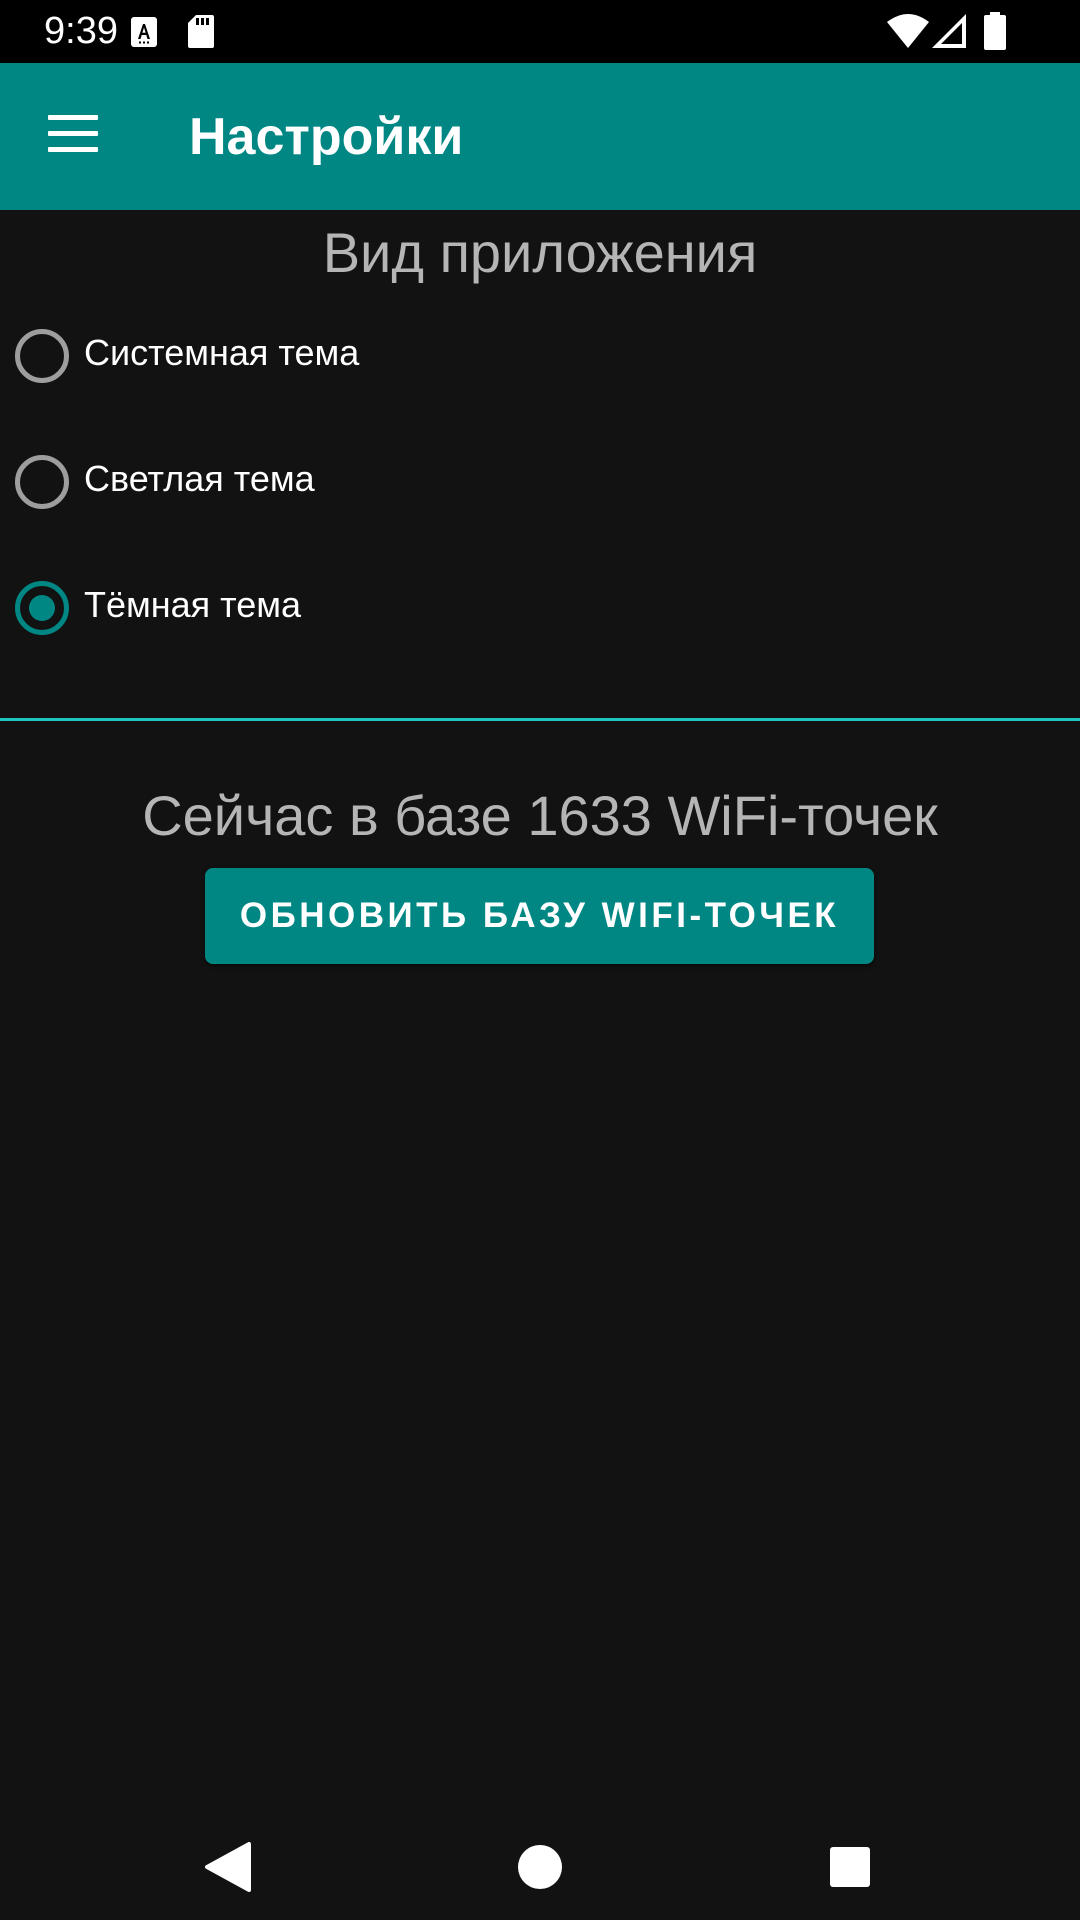 This screenshot has height=1920, width=1080. I want to click on page-title: Настройки, so click(326, 137).